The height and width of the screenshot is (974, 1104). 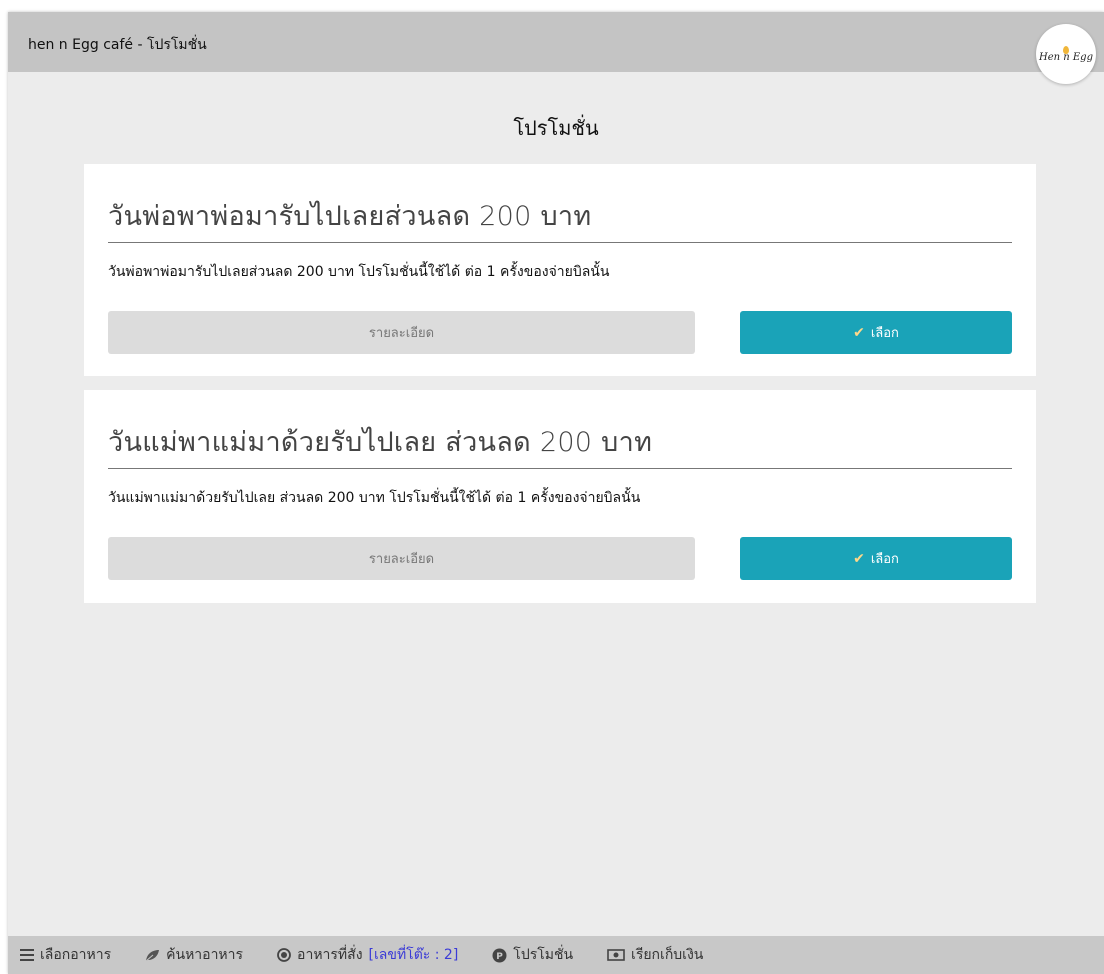 What do you see at coordinates (117, 45) in the screenshot?
I see `window-title: hen n Egg café - โปรโมชั่น` at bounding box center [117, 45].